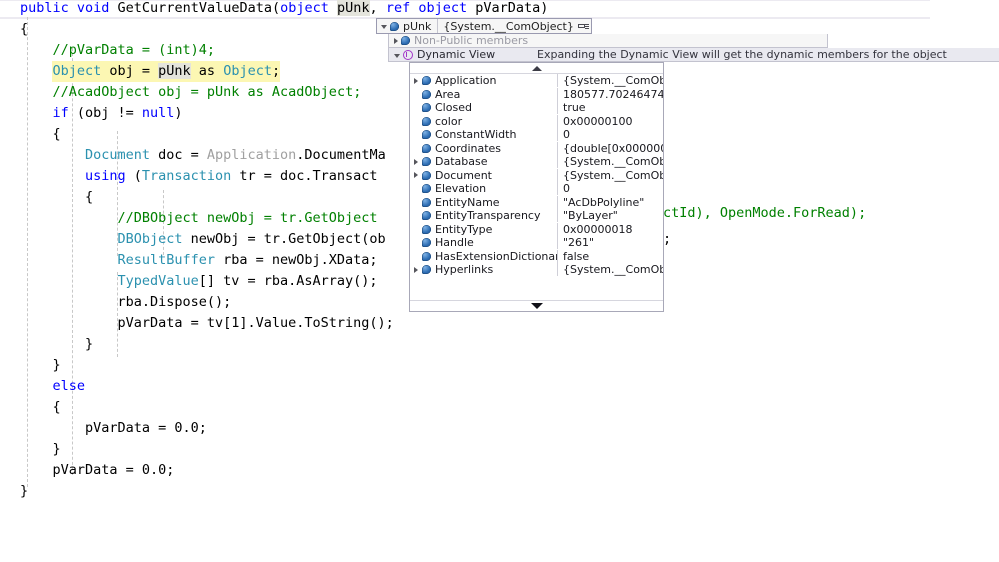 The width and height of the screenshot is (999, 562). I want to click on member-row: Database {System.__ComObject}, so click(536, 162).